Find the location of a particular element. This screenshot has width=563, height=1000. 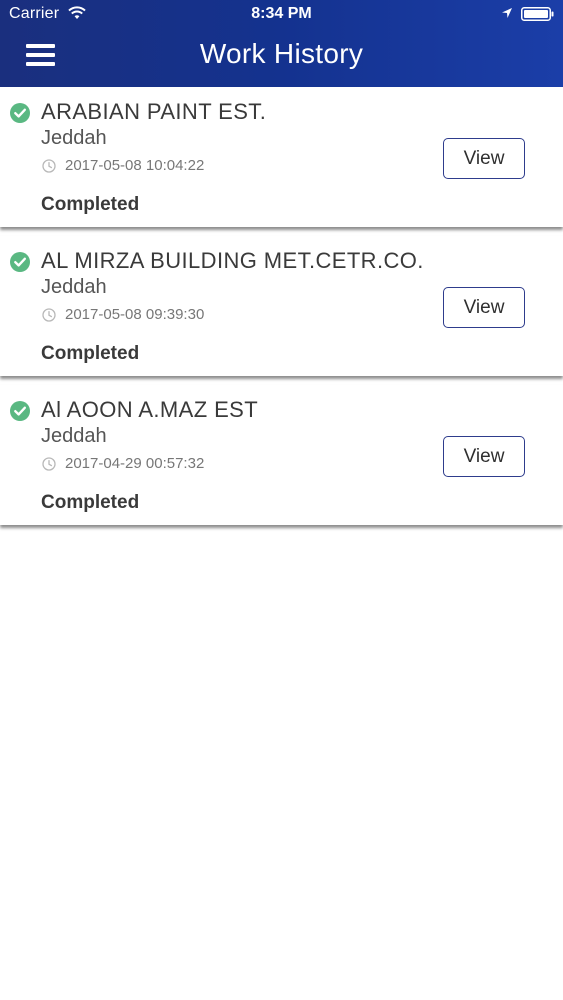

location-arrow-icon is located at coordinates (507, 13).